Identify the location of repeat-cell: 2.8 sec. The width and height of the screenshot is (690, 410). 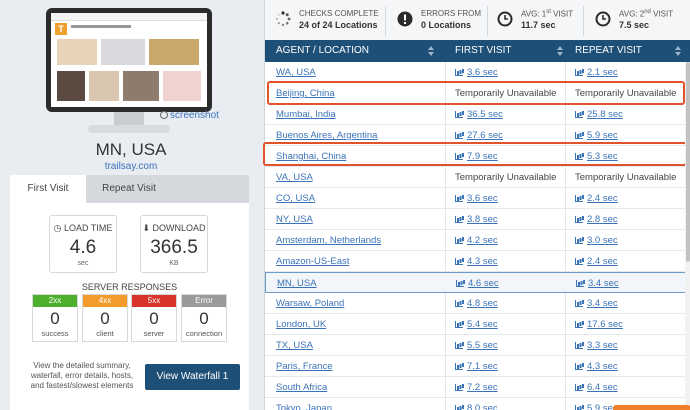
(596, 219).